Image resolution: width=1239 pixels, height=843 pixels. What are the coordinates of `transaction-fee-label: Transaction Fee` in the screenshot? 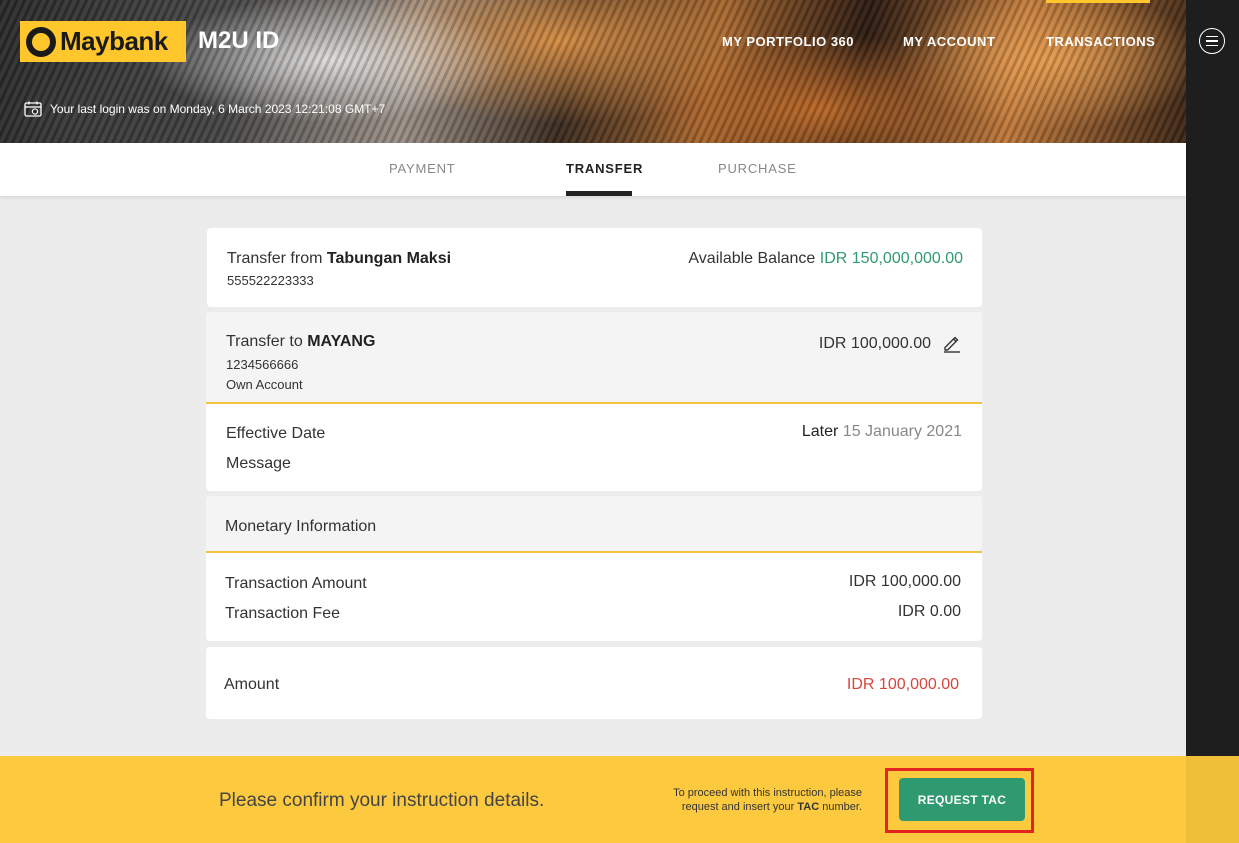 It's located at (283, 613).